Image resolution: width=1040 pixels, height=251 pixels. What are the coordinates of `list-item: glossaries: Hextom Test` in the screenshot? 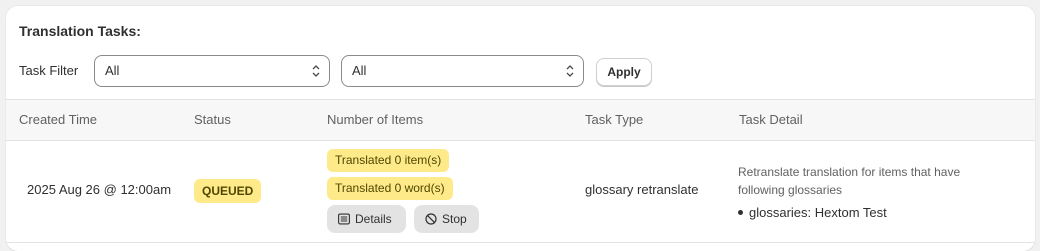 It's located at (812, 212).